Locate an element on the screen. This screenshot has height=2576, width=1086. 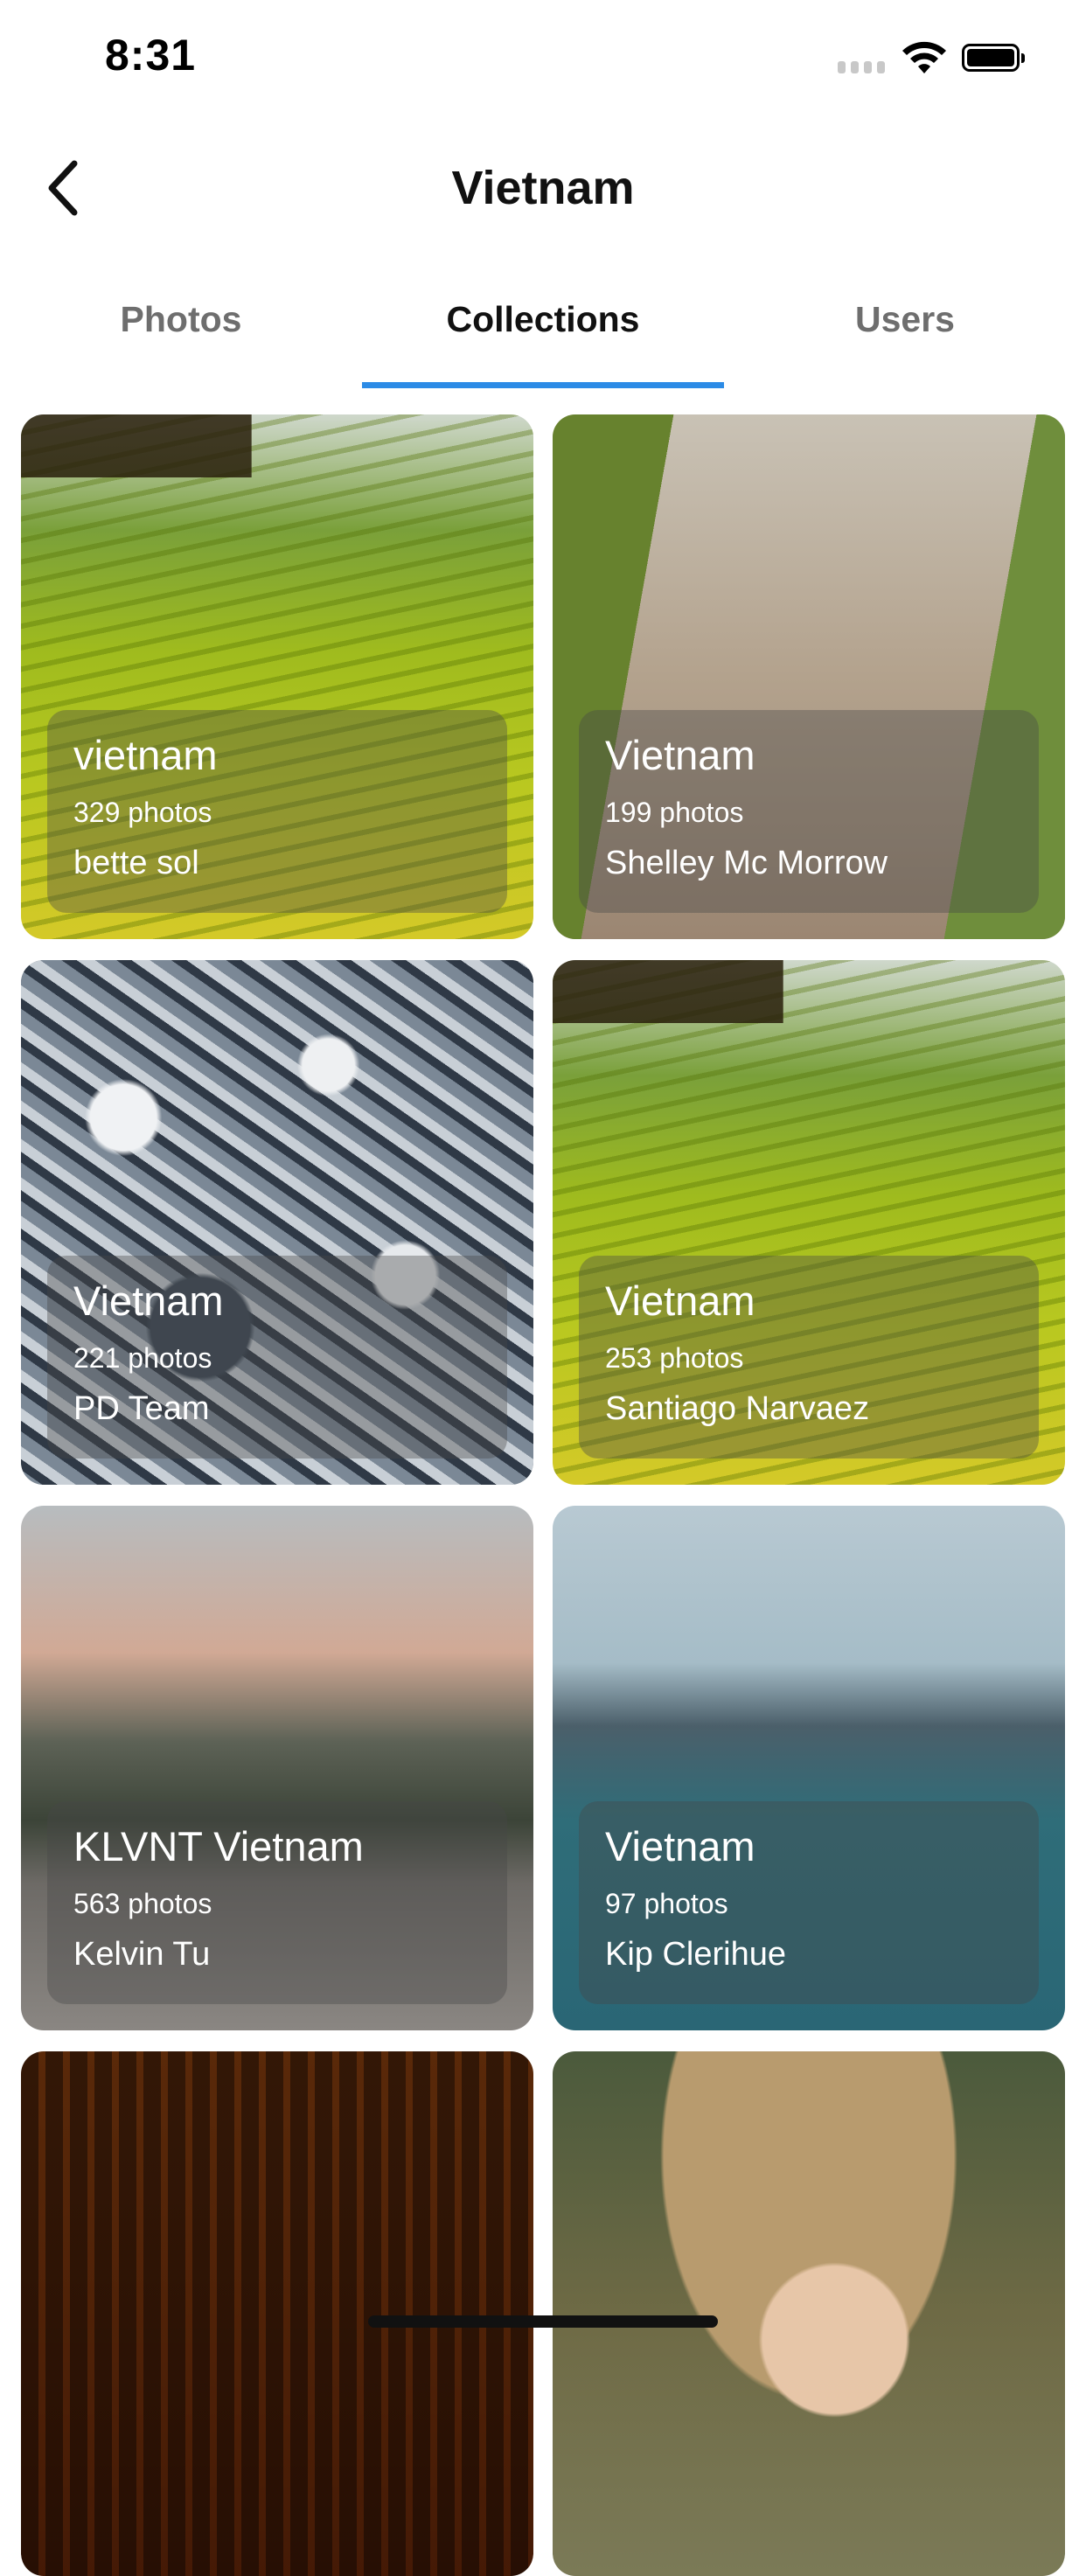
collection-title: KLVNT Vietnam is located at coordinates (218, 1846).